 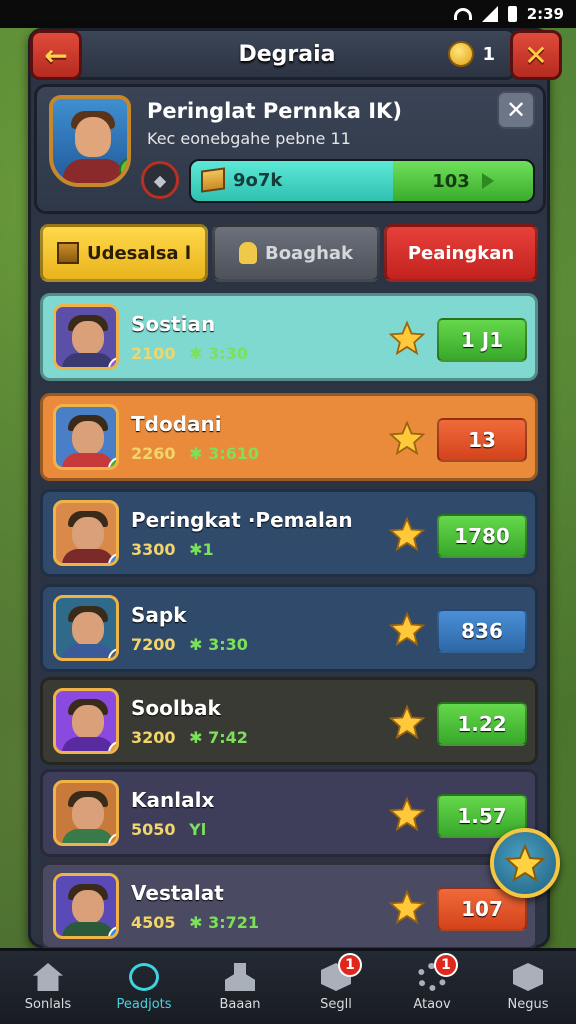 What do you see at coordinates (461, 253) in the screenshot?
I see `tab-3: Peaingkan` at bounding box center [461, 253].